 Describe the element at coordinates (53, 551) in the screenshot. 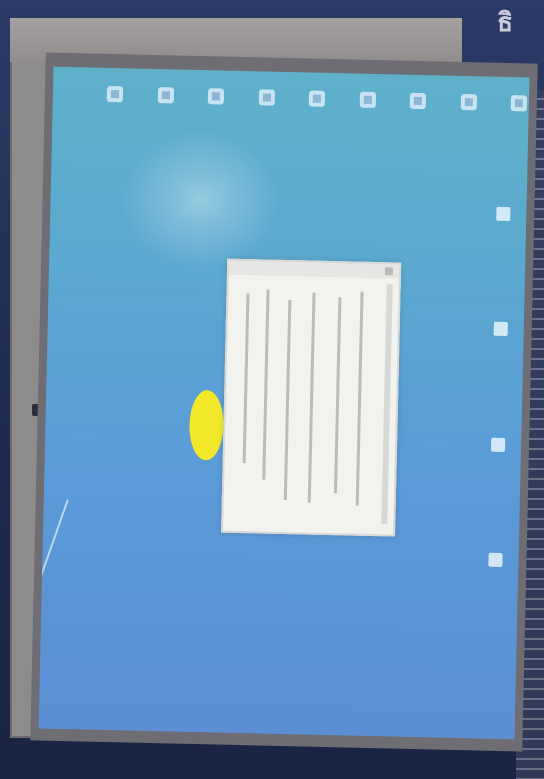

I see `screen-reflection` at that location.